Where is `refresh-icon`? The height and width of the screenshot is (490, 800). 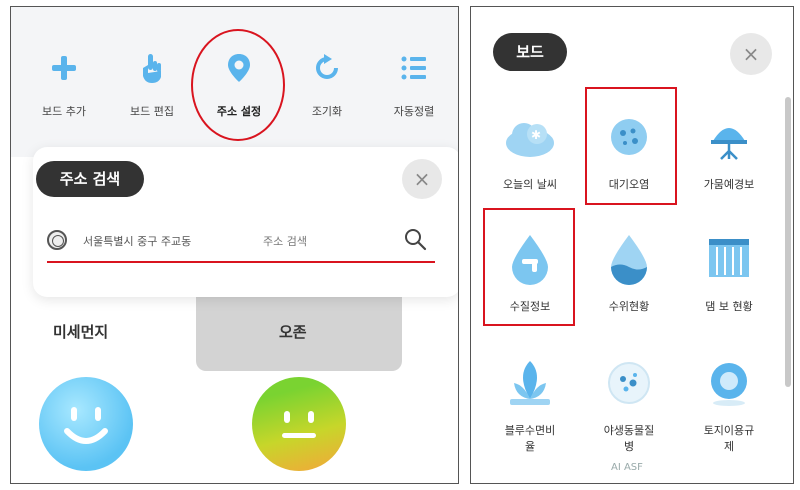
refresh-icon is located at coordinates (327, 66).